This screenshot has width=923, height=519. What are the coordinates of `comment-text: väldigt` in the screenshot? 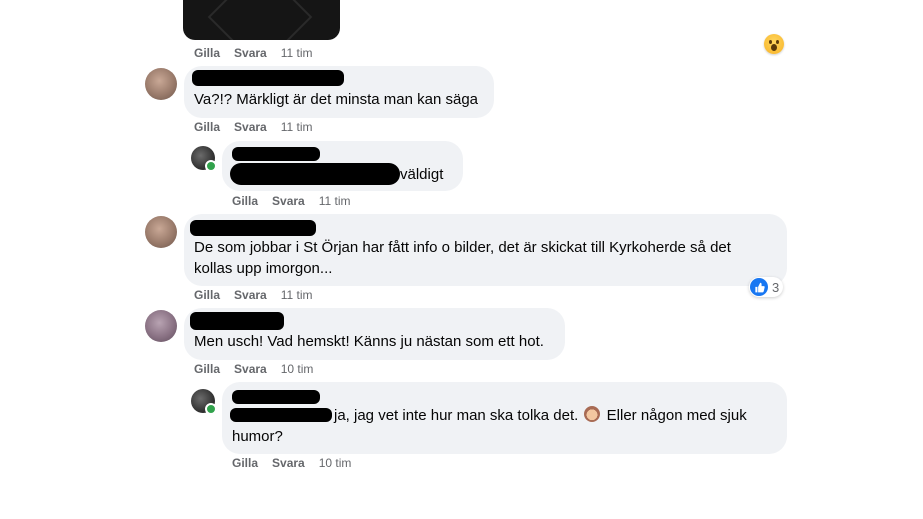 It's located at (422, 174).